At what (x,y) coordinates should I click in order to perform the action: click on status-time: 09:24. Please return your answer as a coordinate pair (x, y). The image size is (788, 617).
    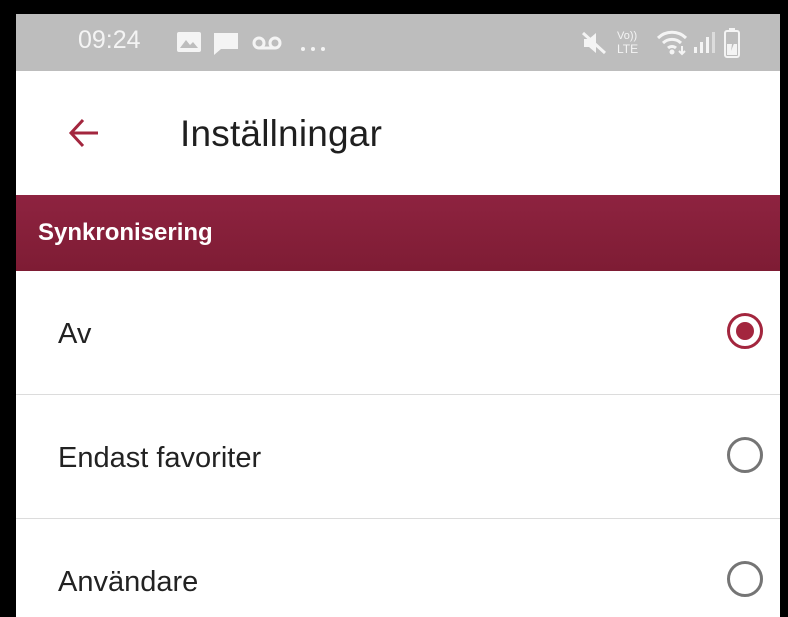
    Looking at the image, I should click on (109, 40).